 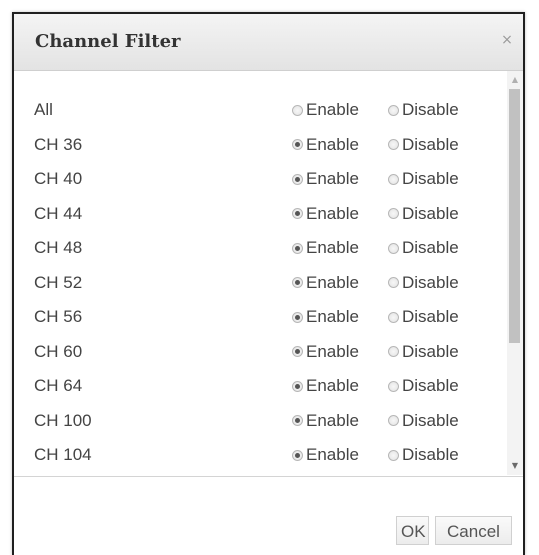 I want to click on channel-label: CH 64, so click(x=58, y=385).